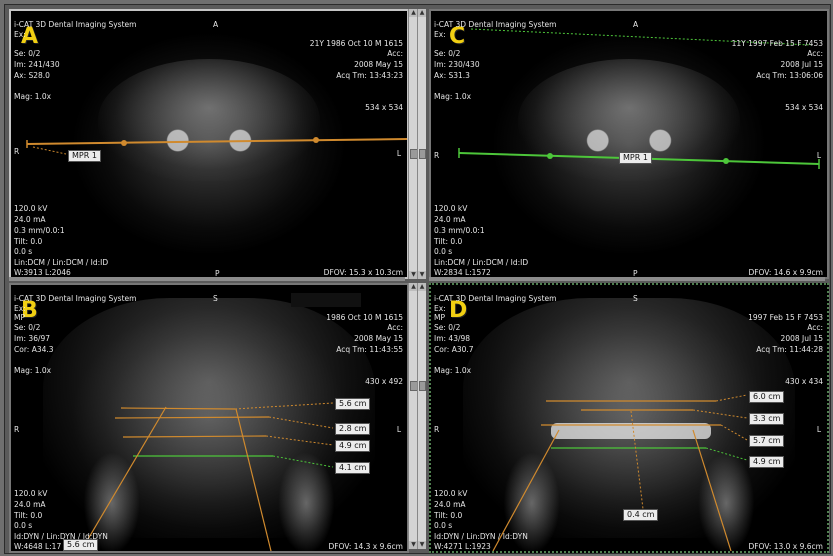 The height and width of the screenshot is (556, 833). Describe the element at coordinates (326, 300) in the screenshot. I see `redaction-box` at that location.